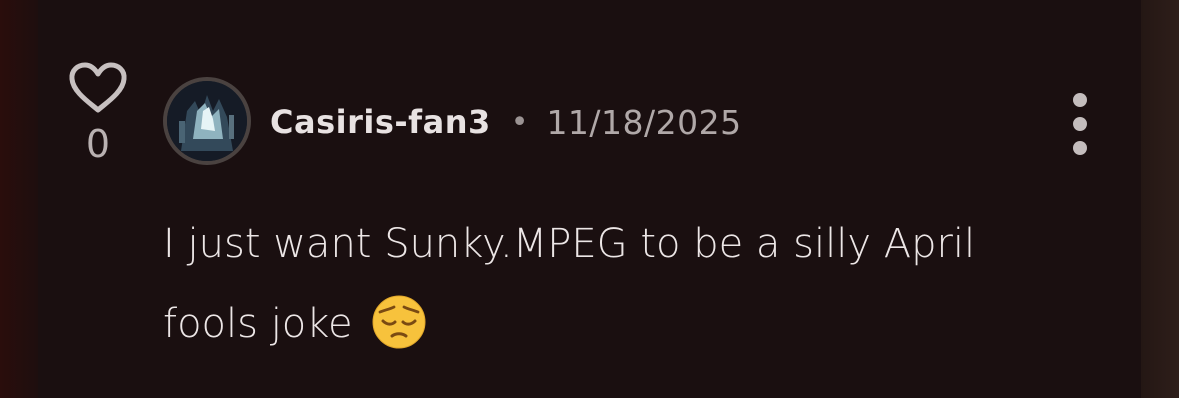  I want to click on comment-meta: Casiris-fan3 • 11/18/2025, so click(506, 122).